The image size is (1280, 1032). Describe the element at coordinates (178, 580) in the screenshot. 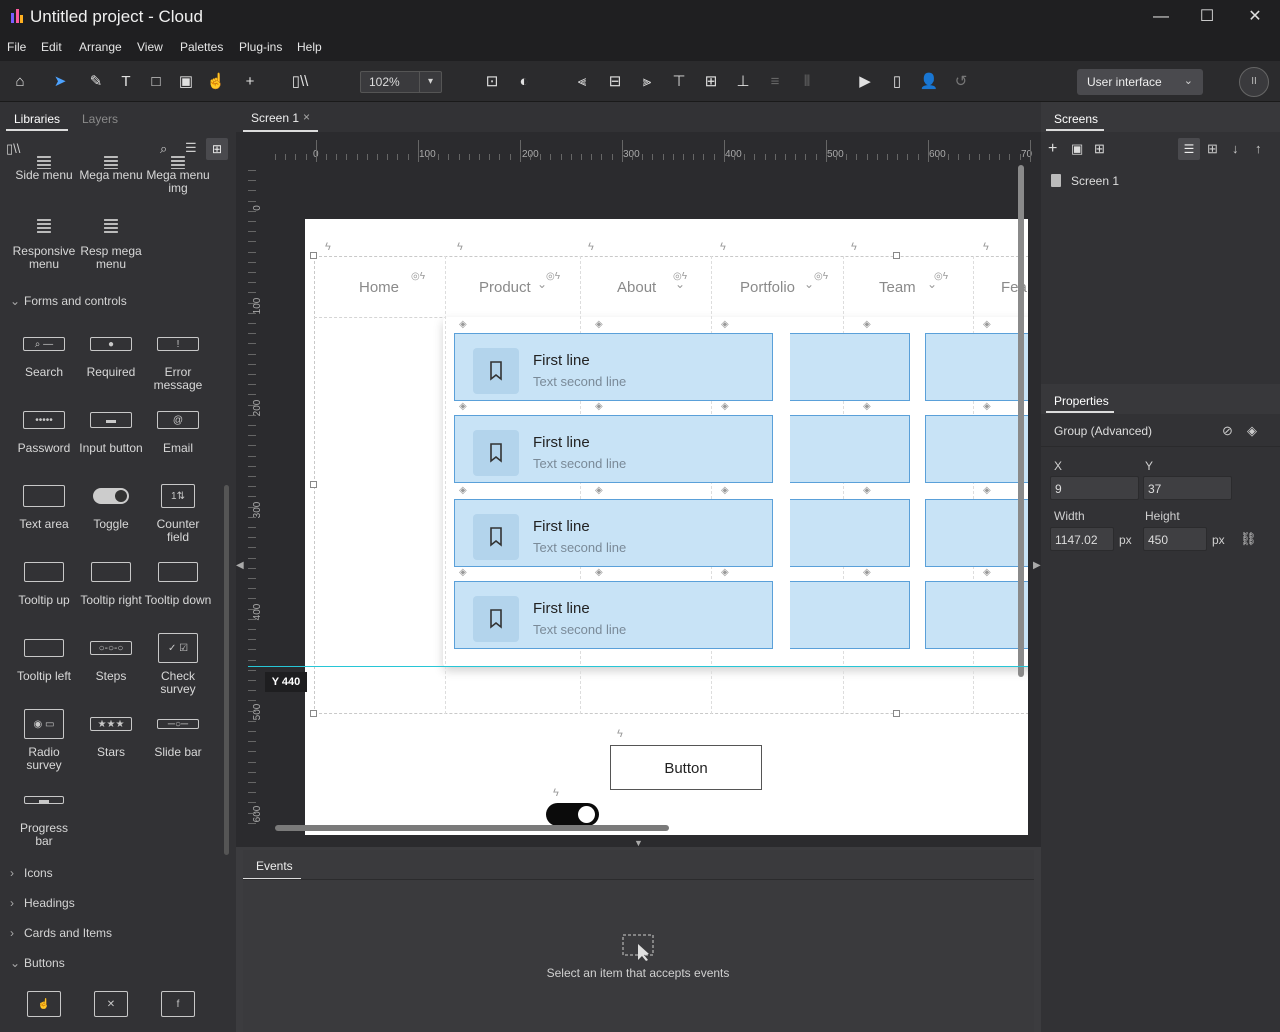

I see `library-item: Tooltip down` at that location.